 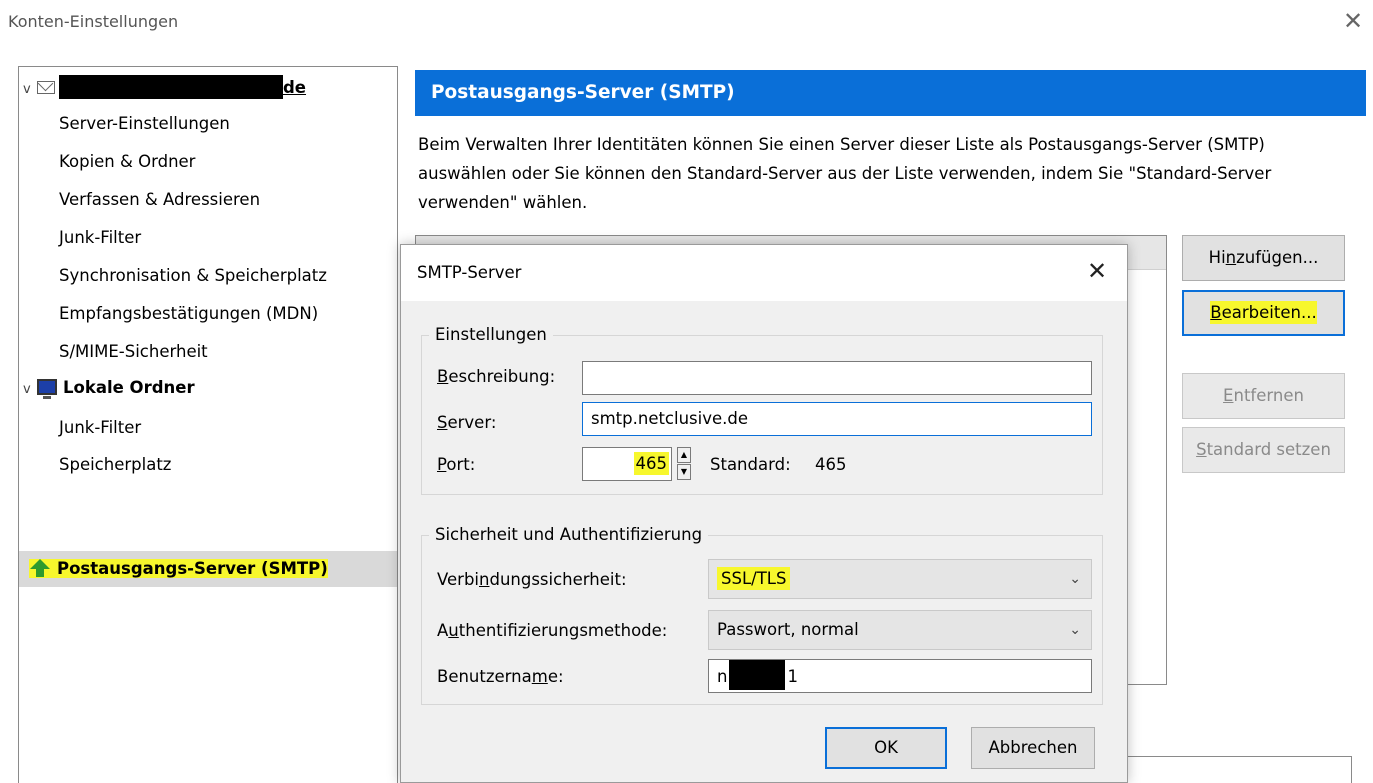 What do you see at coordinates (788, 629) in the screenshot?
I see `auth-method-value: Passwort, normal` at bounding box center [788, 629].